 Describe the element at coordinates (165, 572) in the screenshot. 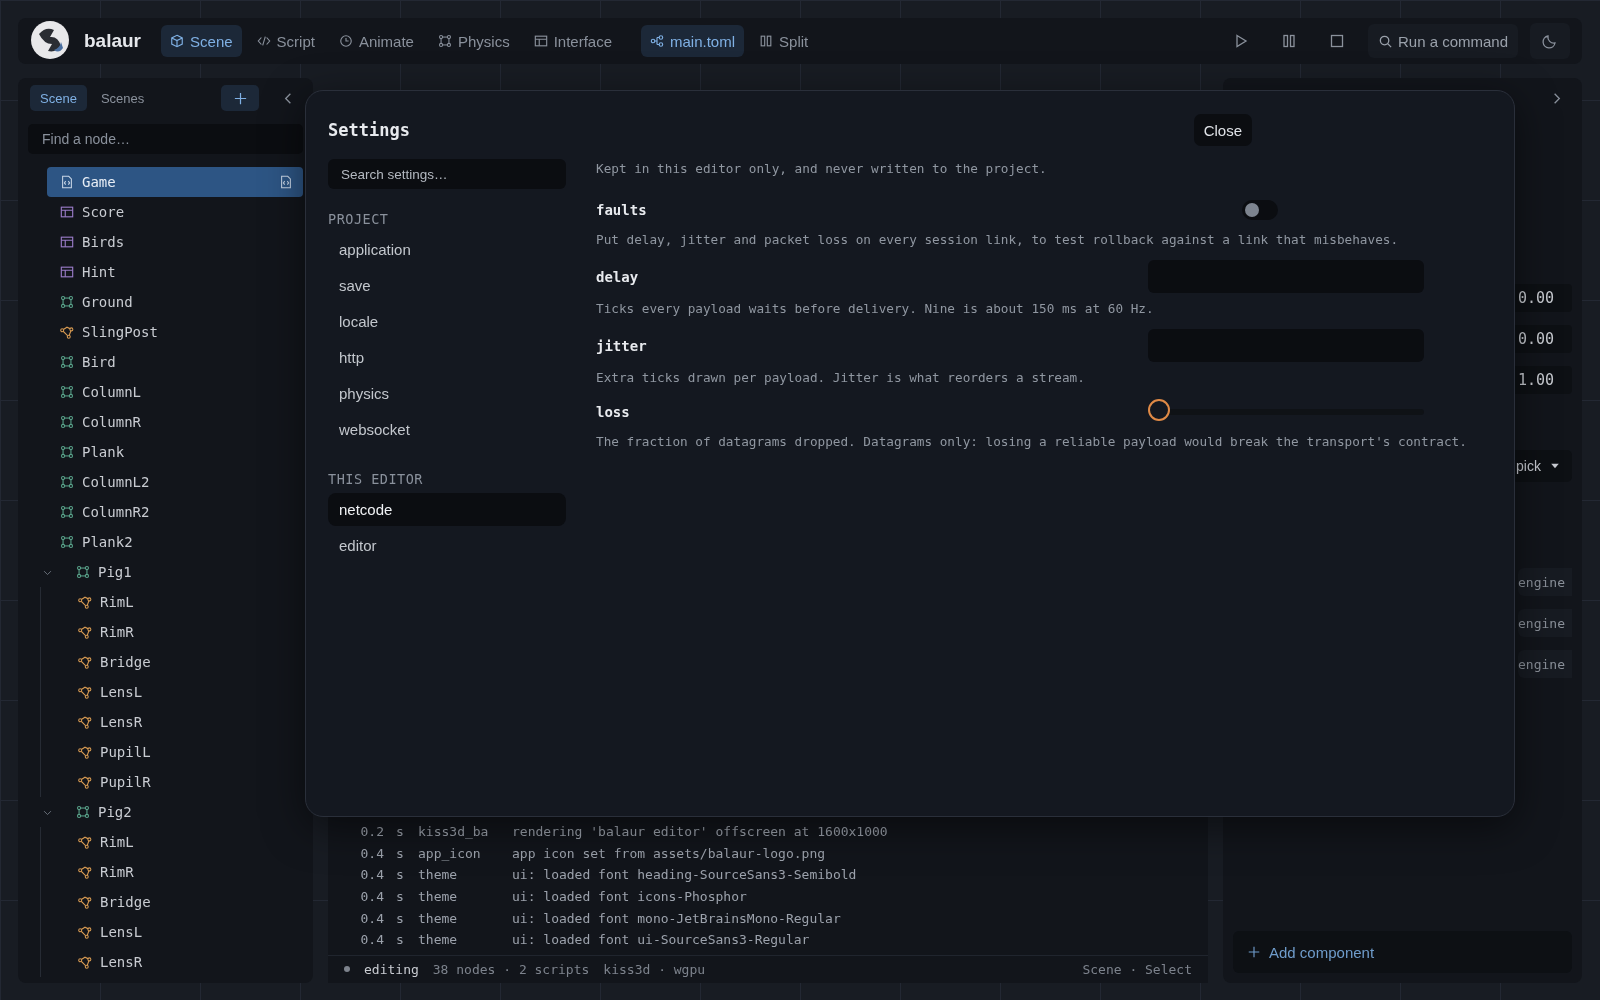

I see `tree-row: Pig1` at that location.